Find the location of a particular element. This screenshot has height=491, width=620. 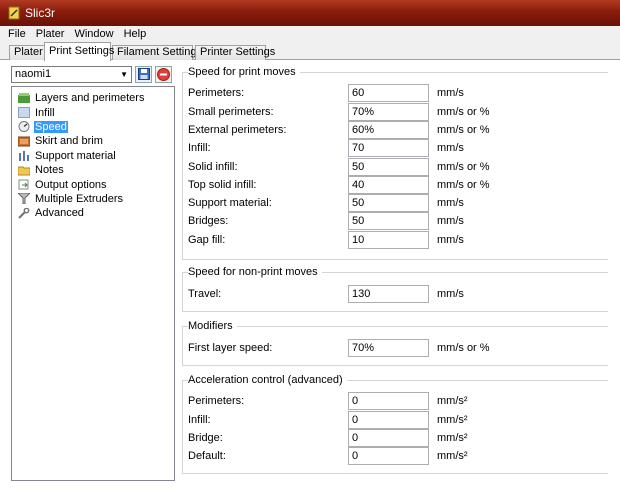

setting-row-external-perimeters: External perimeters: mm/s or % is located at coordinates (388, 130).